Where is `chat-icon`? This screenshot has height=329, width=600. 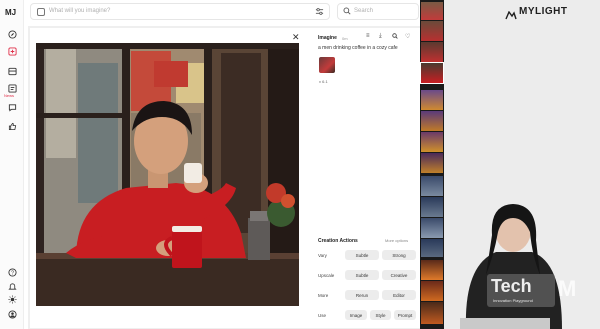 chat-icon is located at coordinates (12, 107).